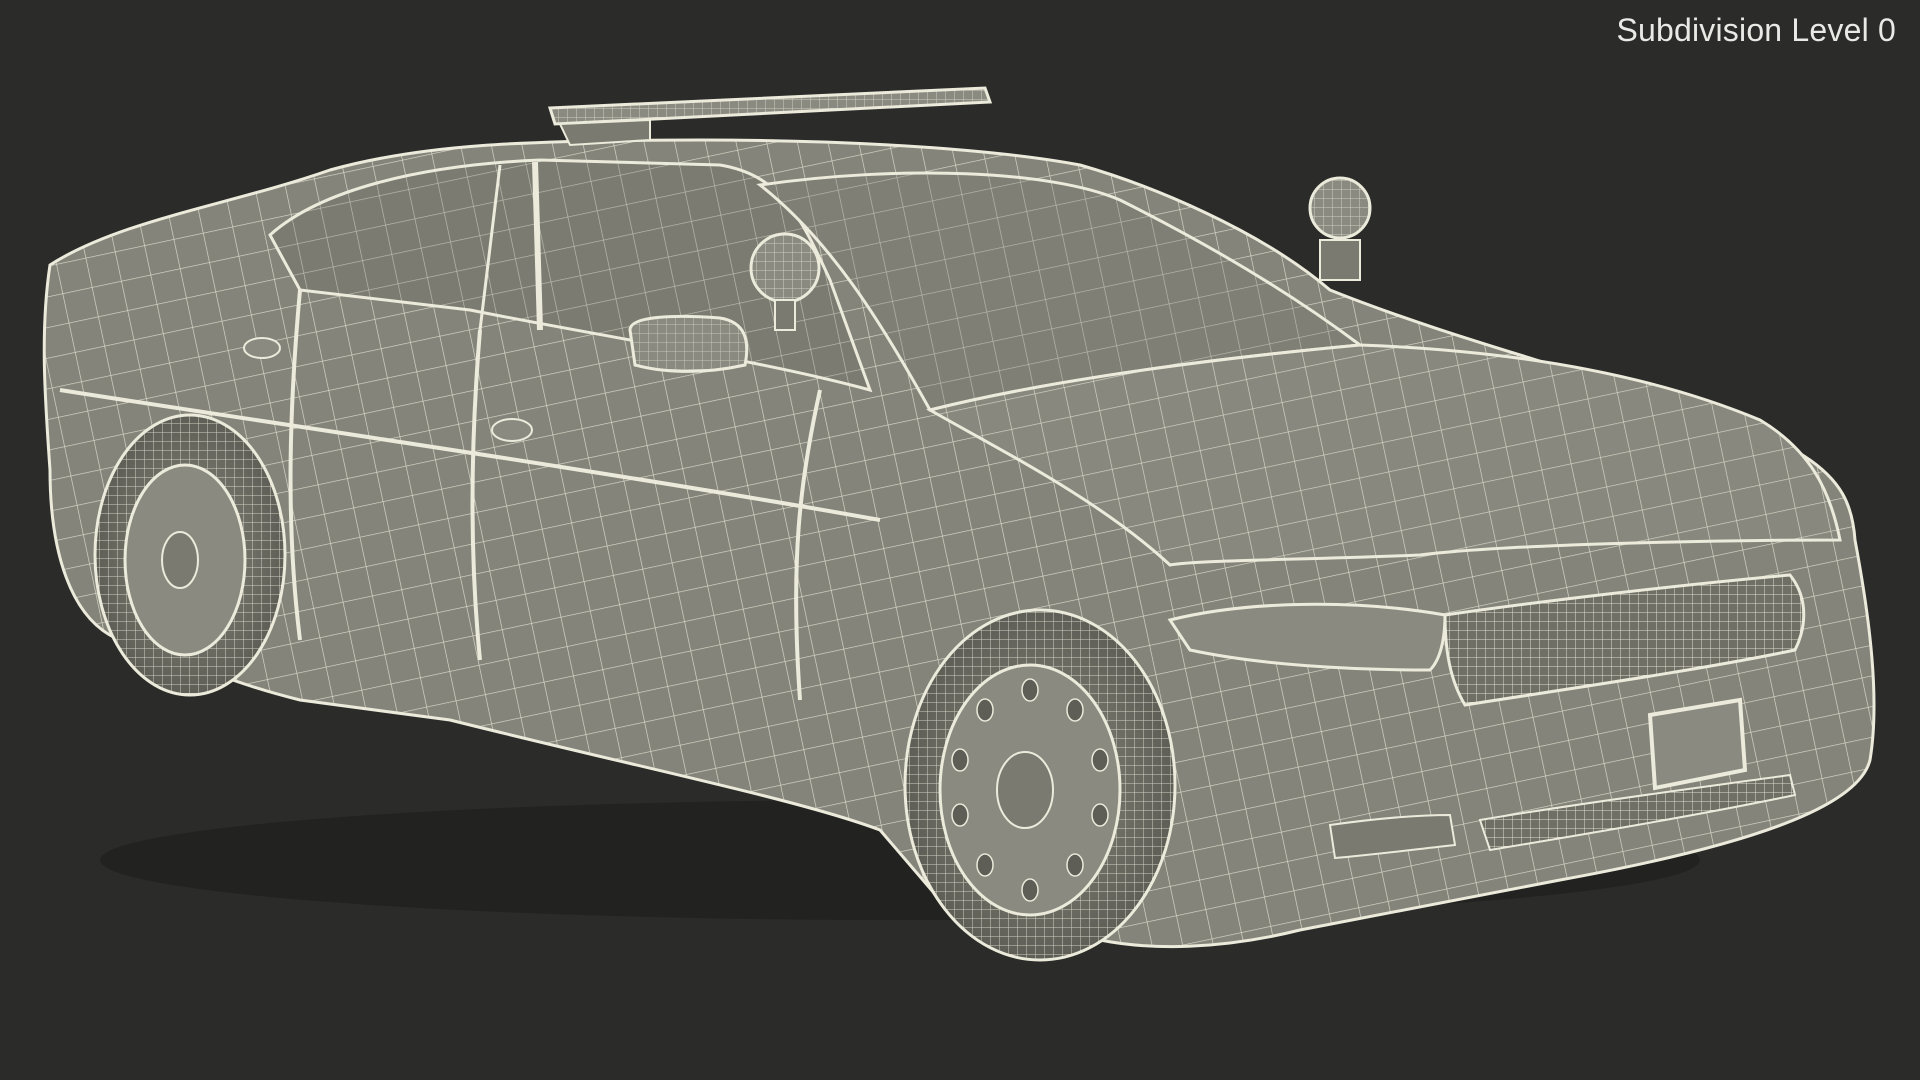 The image size is (1920, 1080). Describe the element at coordinates (262, 348) in the screenshot. I see `door-handle-rear` at that location.